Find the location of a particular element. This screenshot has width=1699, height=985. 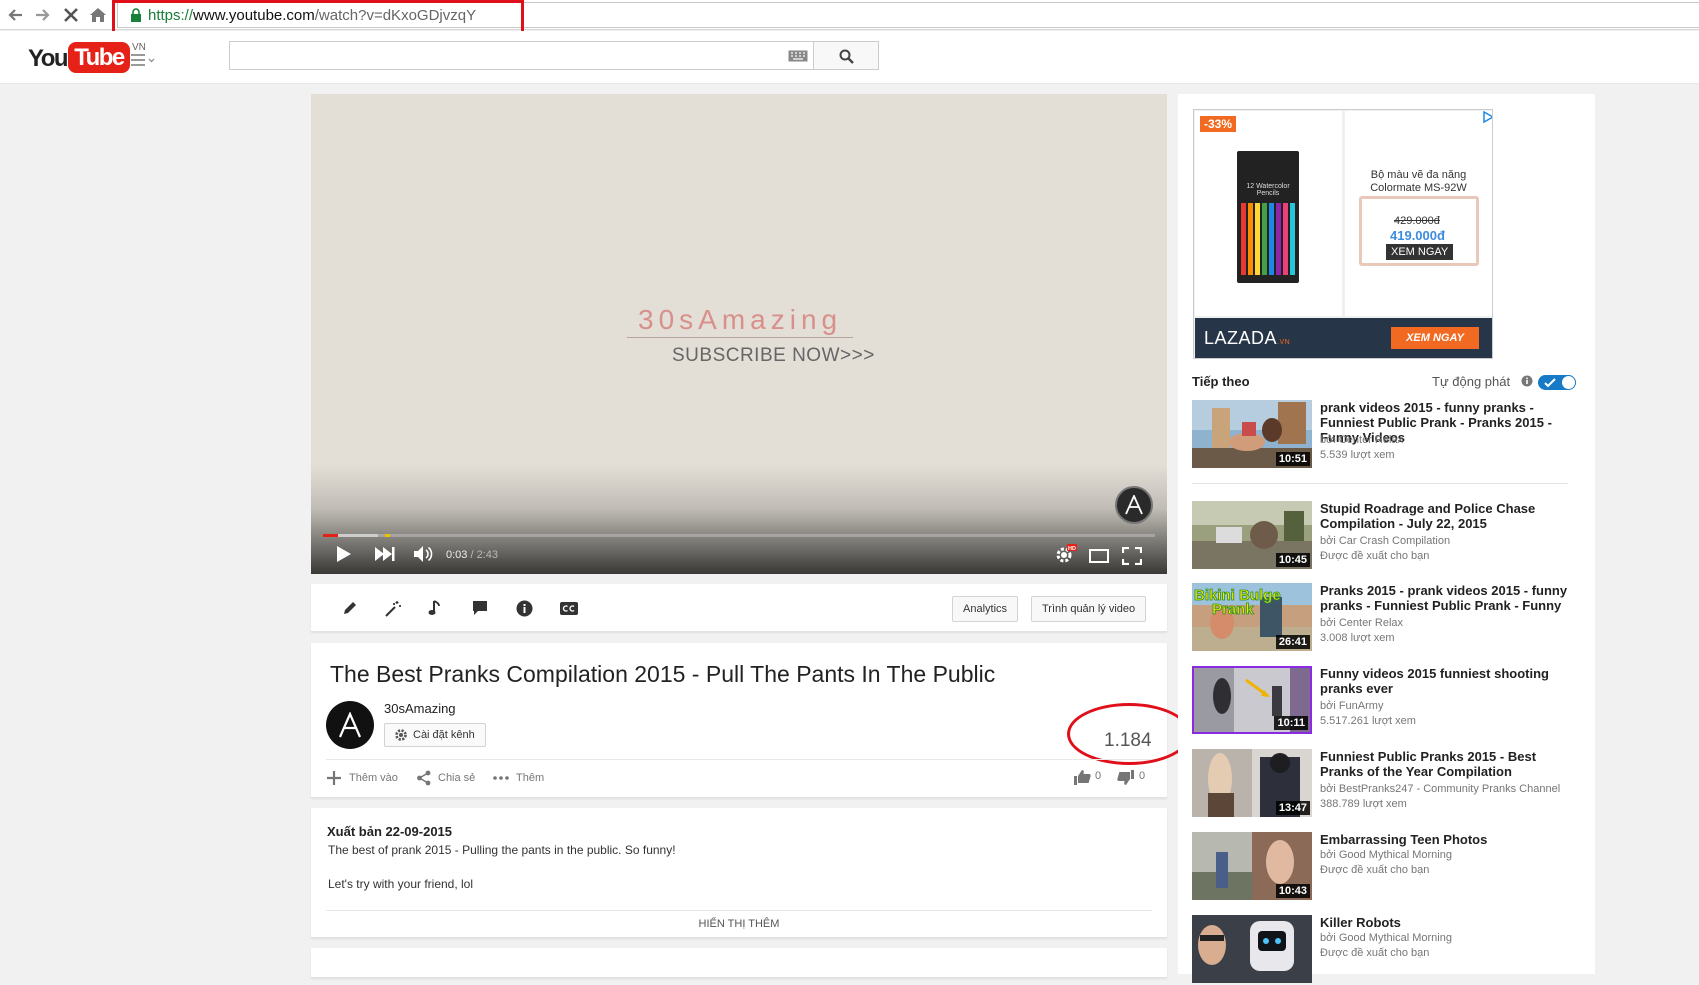

theater-mode-icon is located at coordinates (1099, 556).